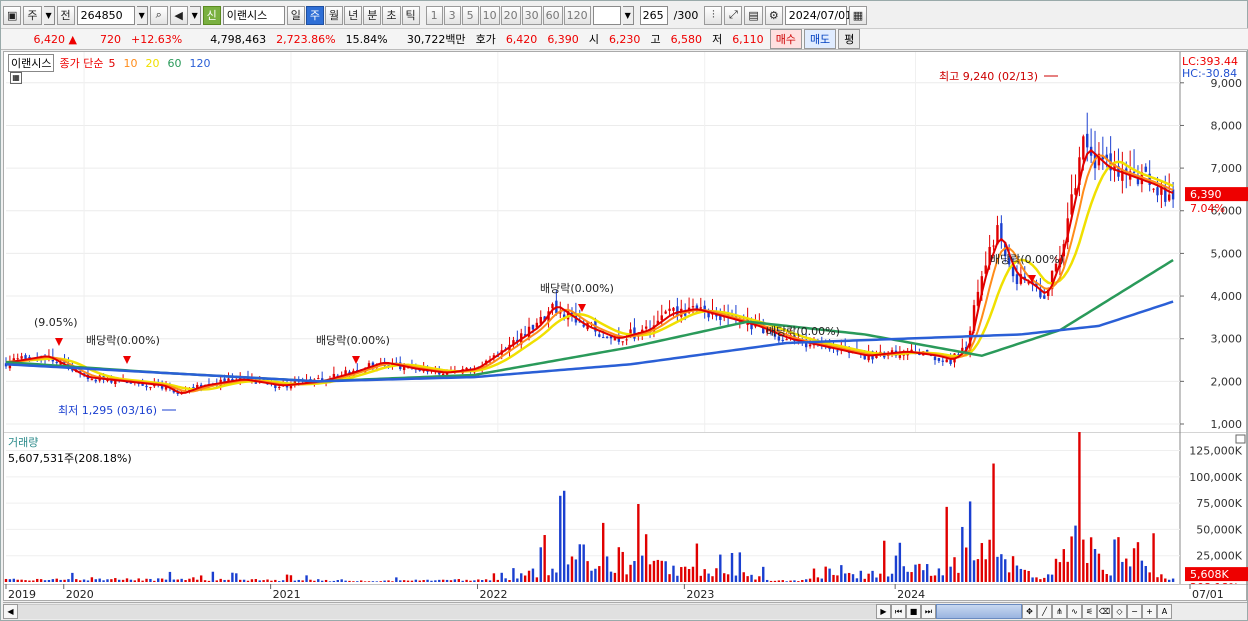 The image size is (1248, 621). Describe the element at coordinates (733, 15) in the screenshot. I see `draw-tool-icon: ⤢` at that location.